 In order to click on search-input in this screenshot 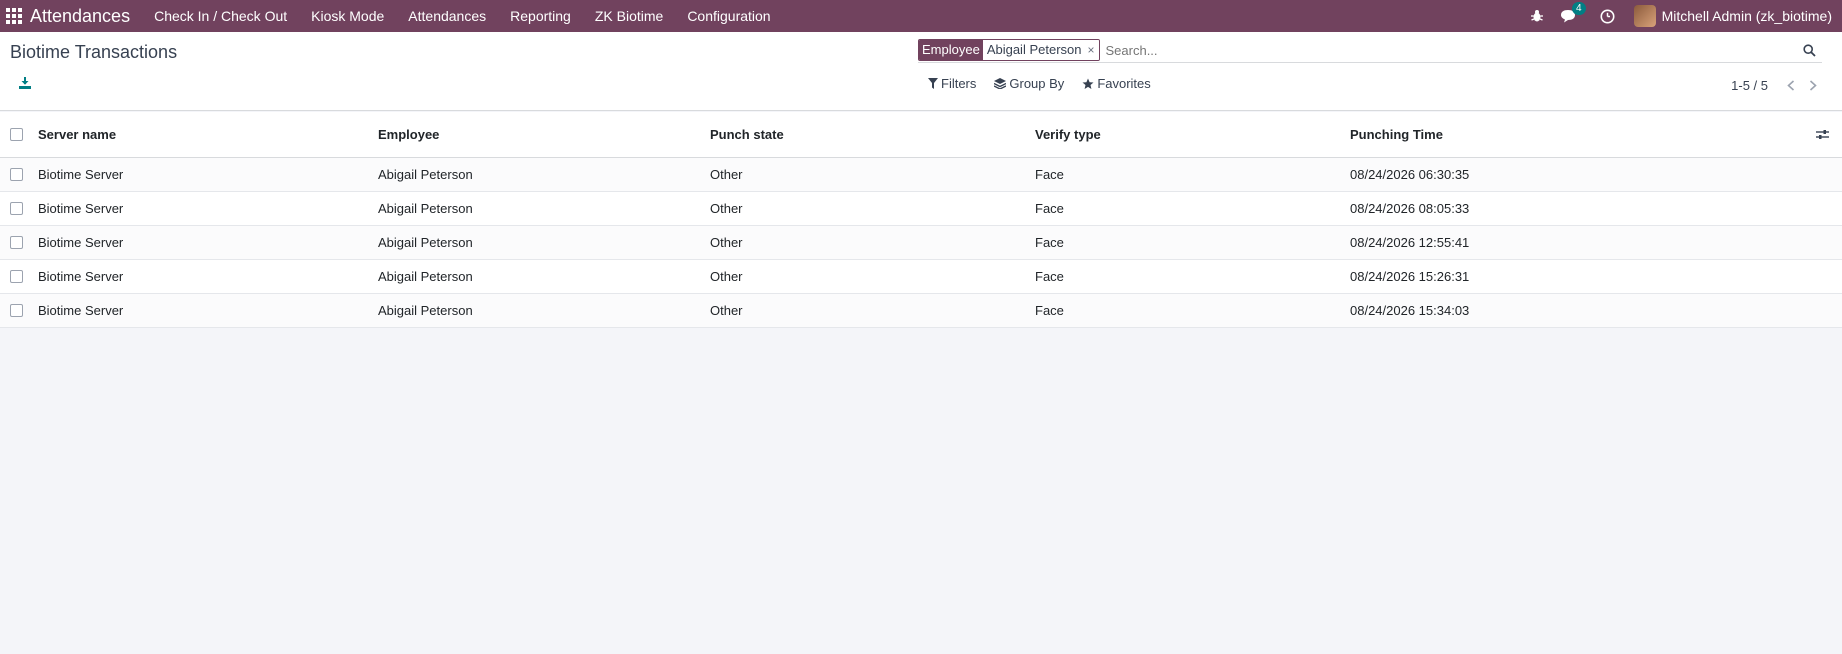, I will do `click(1451, 50)`.